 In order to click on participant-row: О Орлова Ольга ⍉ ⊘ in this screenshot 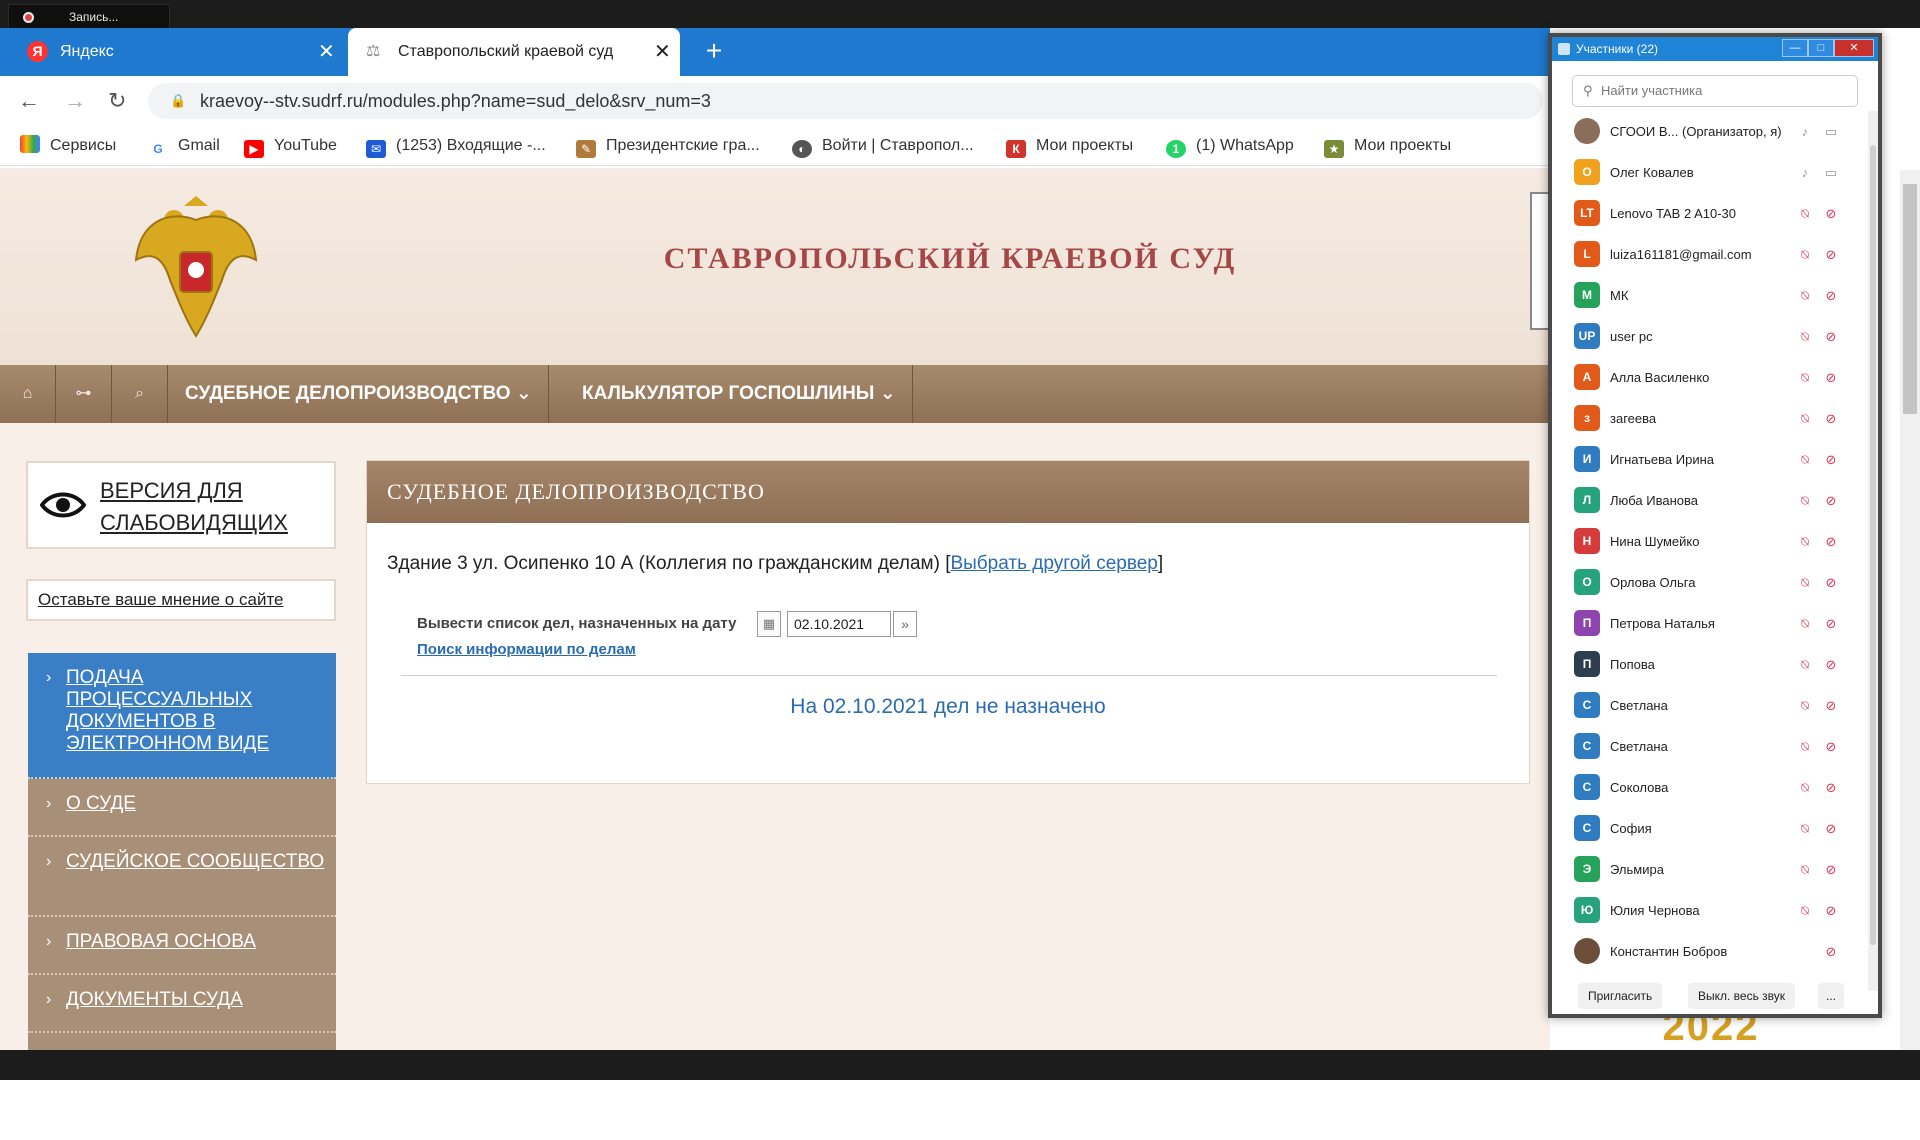, I will do `click(1711, 582)`.